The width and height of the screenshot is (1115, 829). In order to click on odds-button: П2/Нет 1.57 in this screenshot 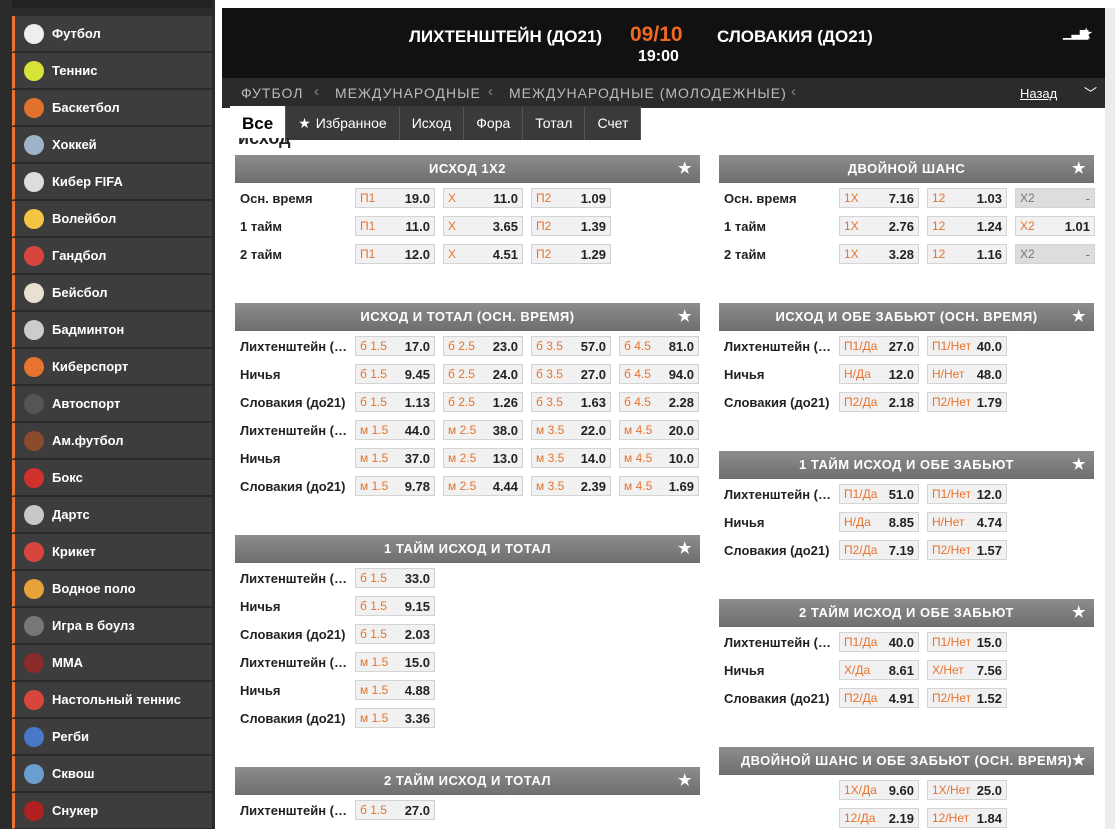, I will do `click(967, 550)`.